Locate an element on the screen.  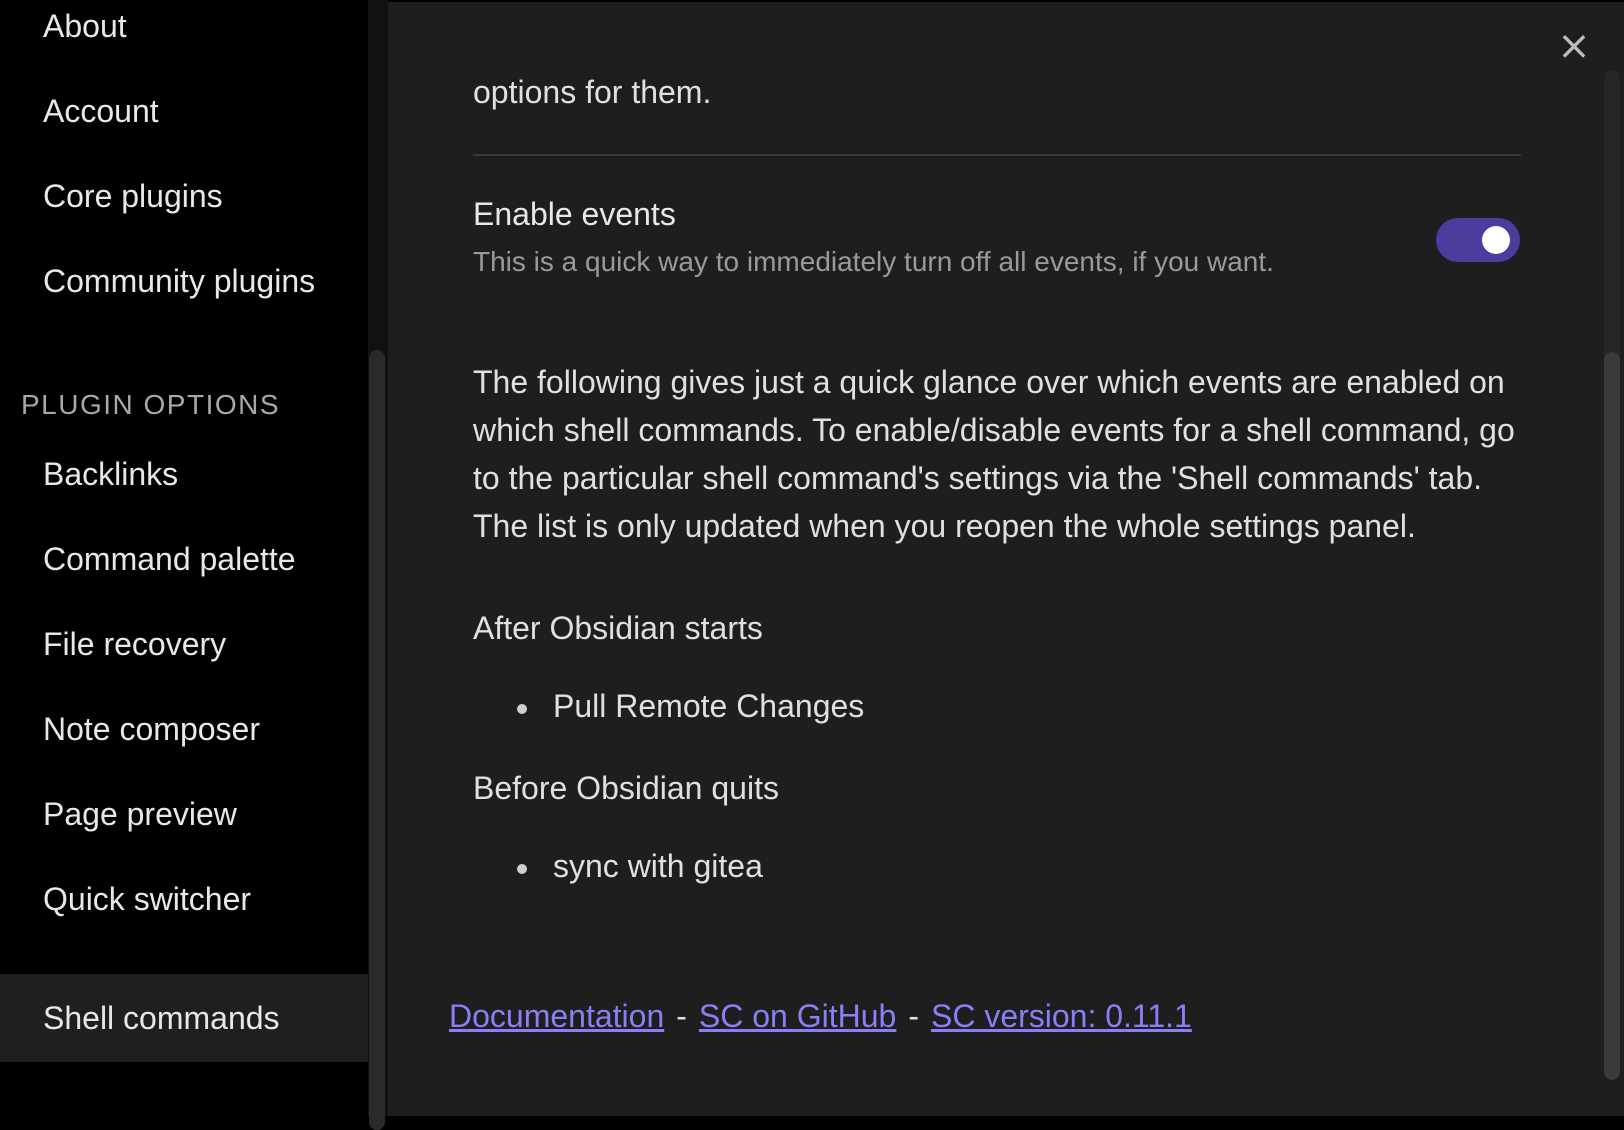
event-command-name: Pull Remote Changes is located at coordinates (709, 706).